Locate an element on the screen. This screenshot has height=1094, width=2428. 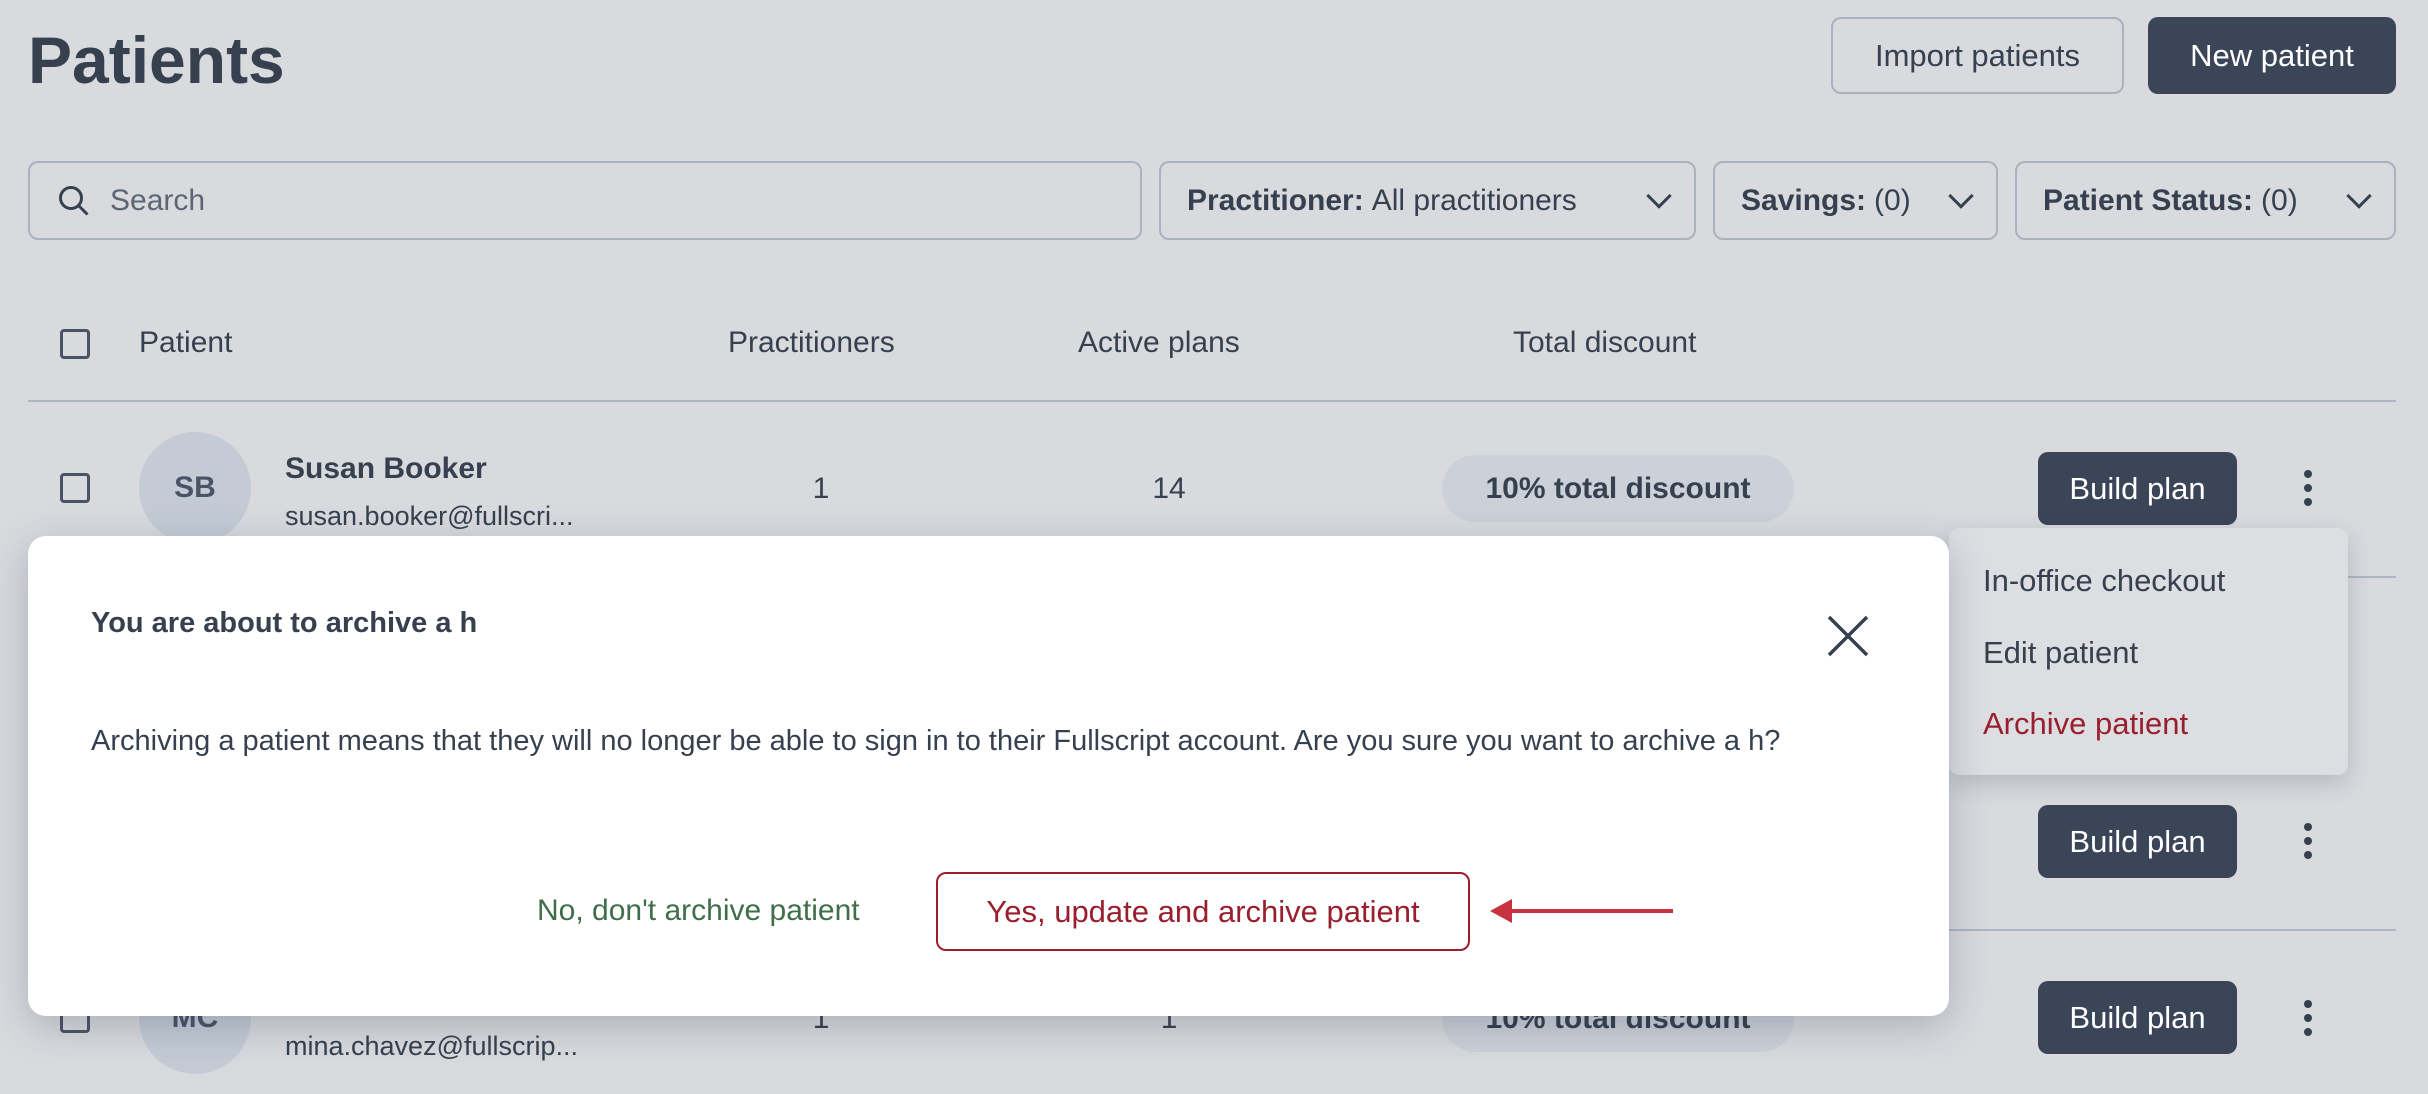
filter-label: Patient Status: is located at coordinates (2148, 200).